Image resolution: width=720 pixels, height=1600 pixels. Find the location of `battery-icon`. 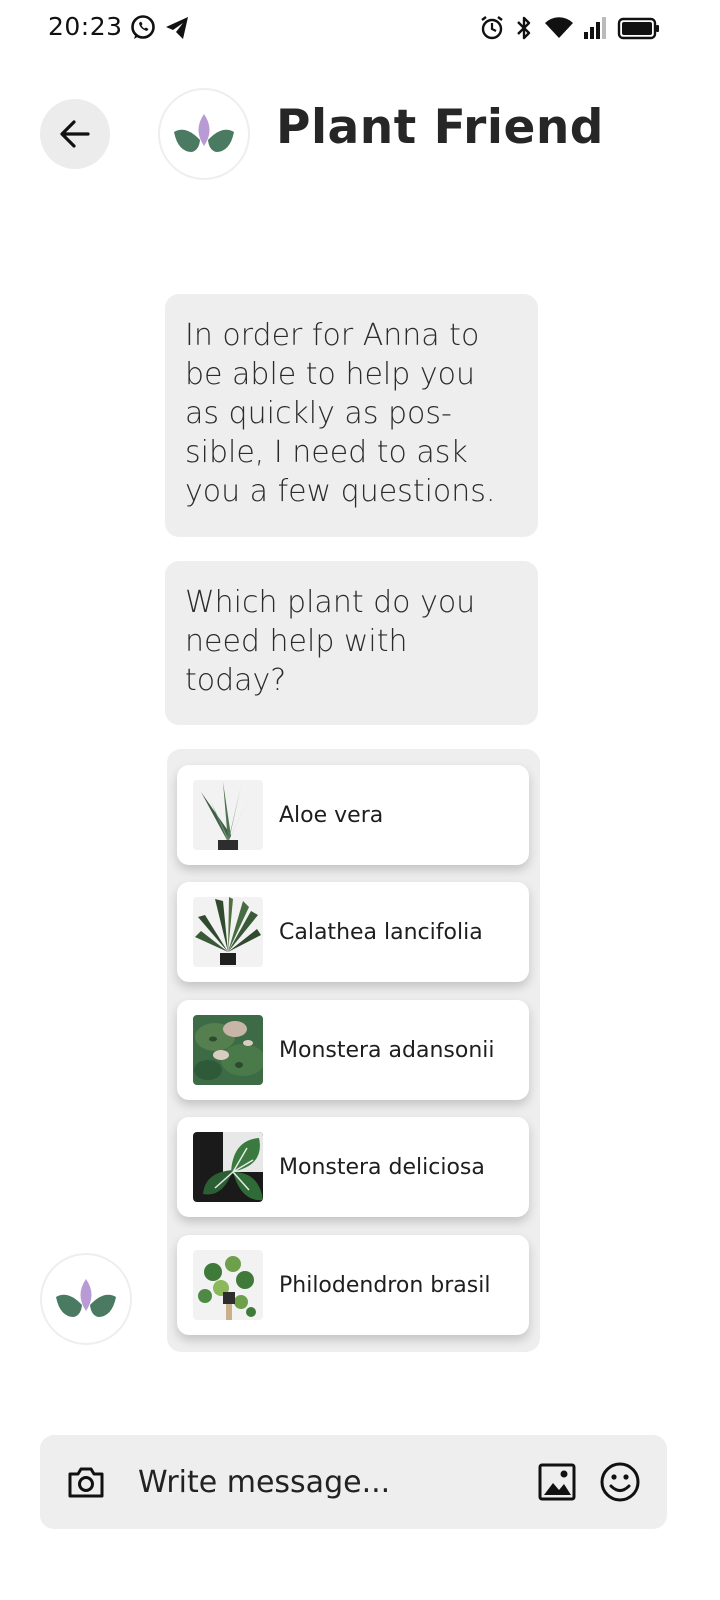

battery-icon is located at coordinates (638, 28).